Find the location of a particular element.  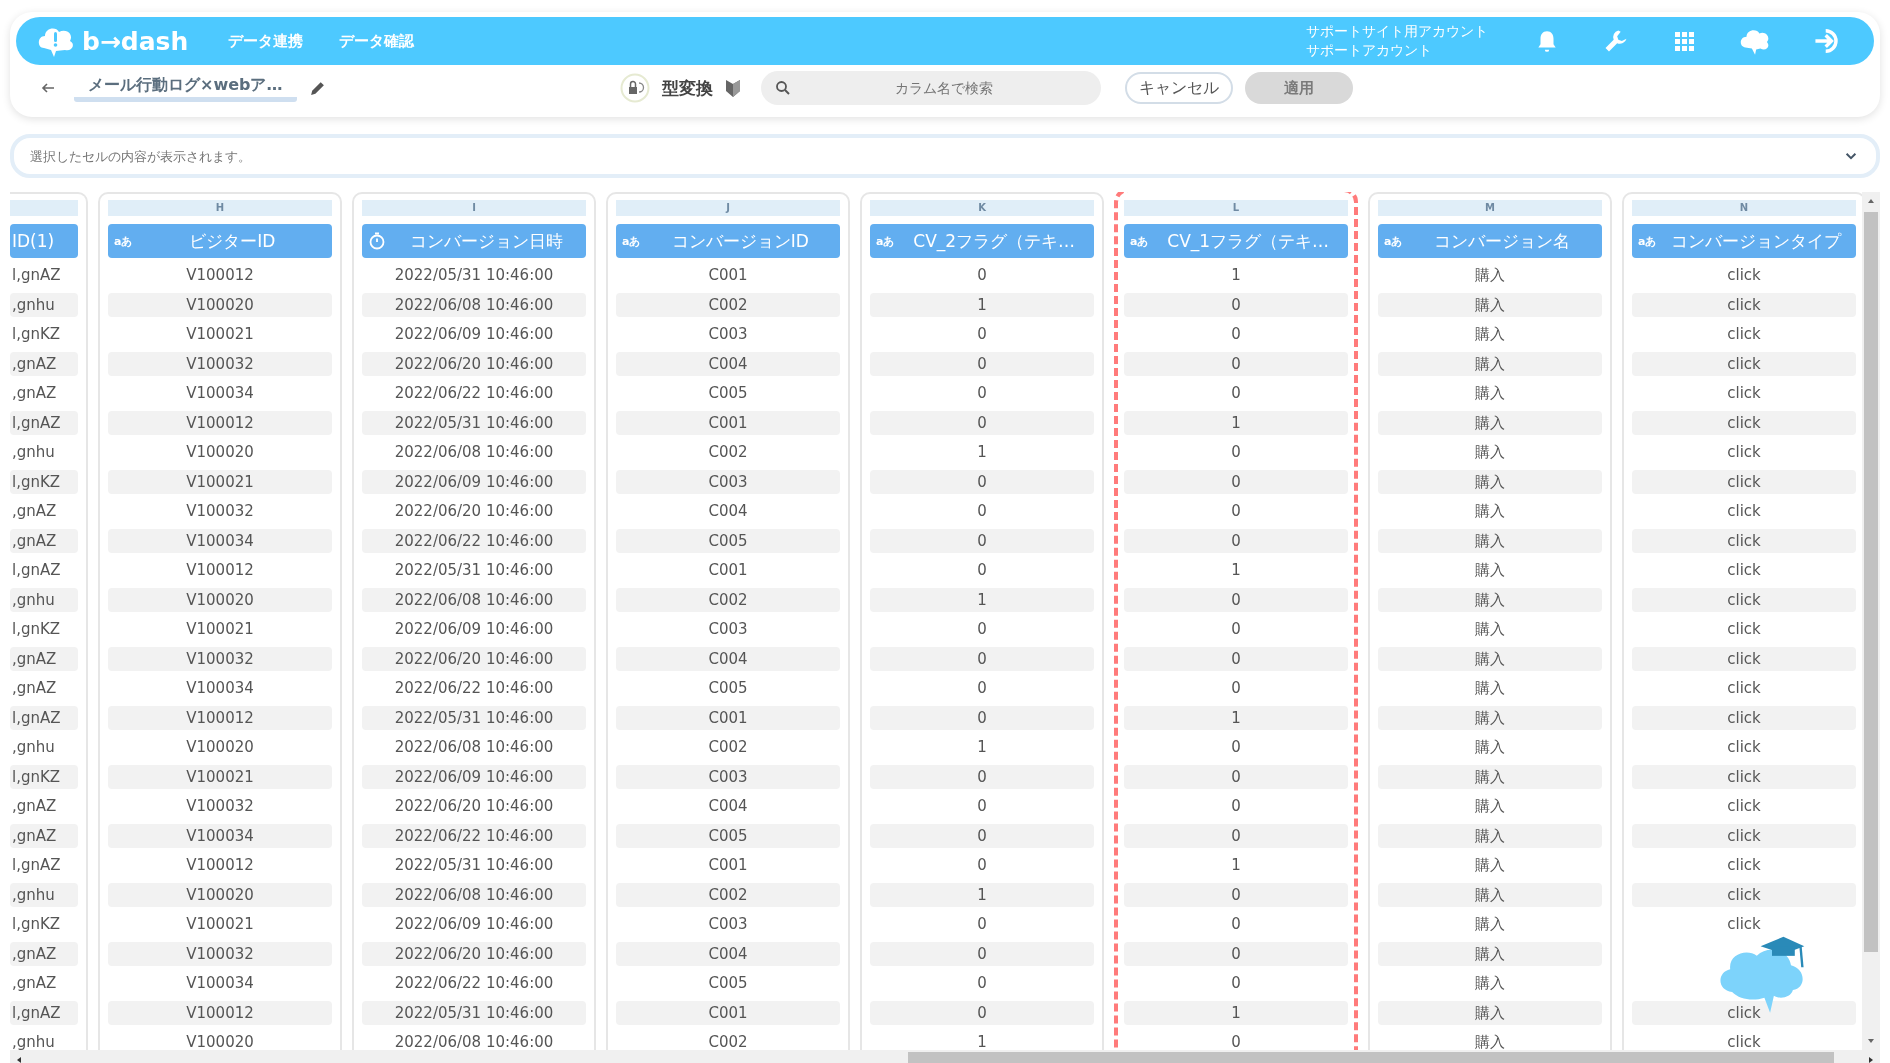

cell-content-box: 選択したセルの内容が表示されます。 is located at coordinates (945, 156).